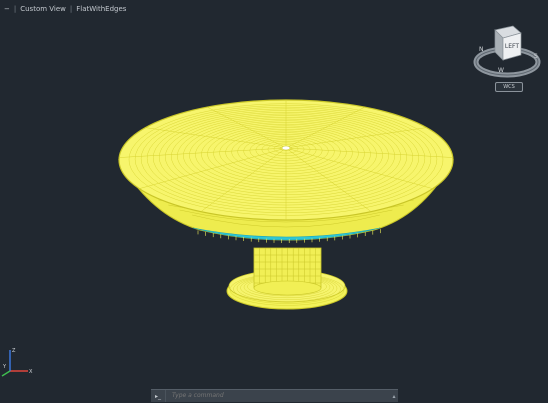 Image resolution: width=548 pixels, height=403 pixels. I want to click on command-line: ▸_ ▴, so click(274, 396).